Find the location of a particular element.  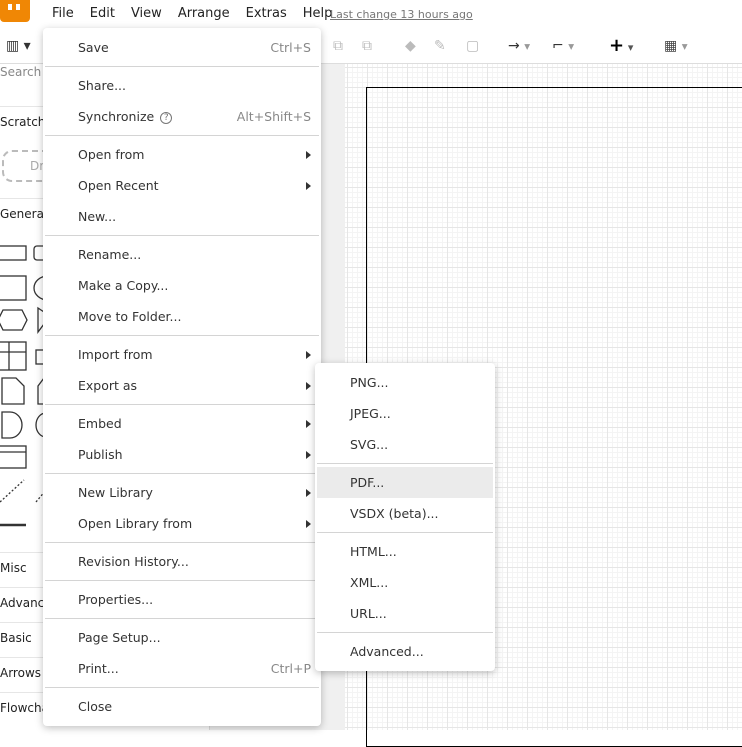

menu-item-open-library-from: Open Library from is located at coordinates (182, 523).